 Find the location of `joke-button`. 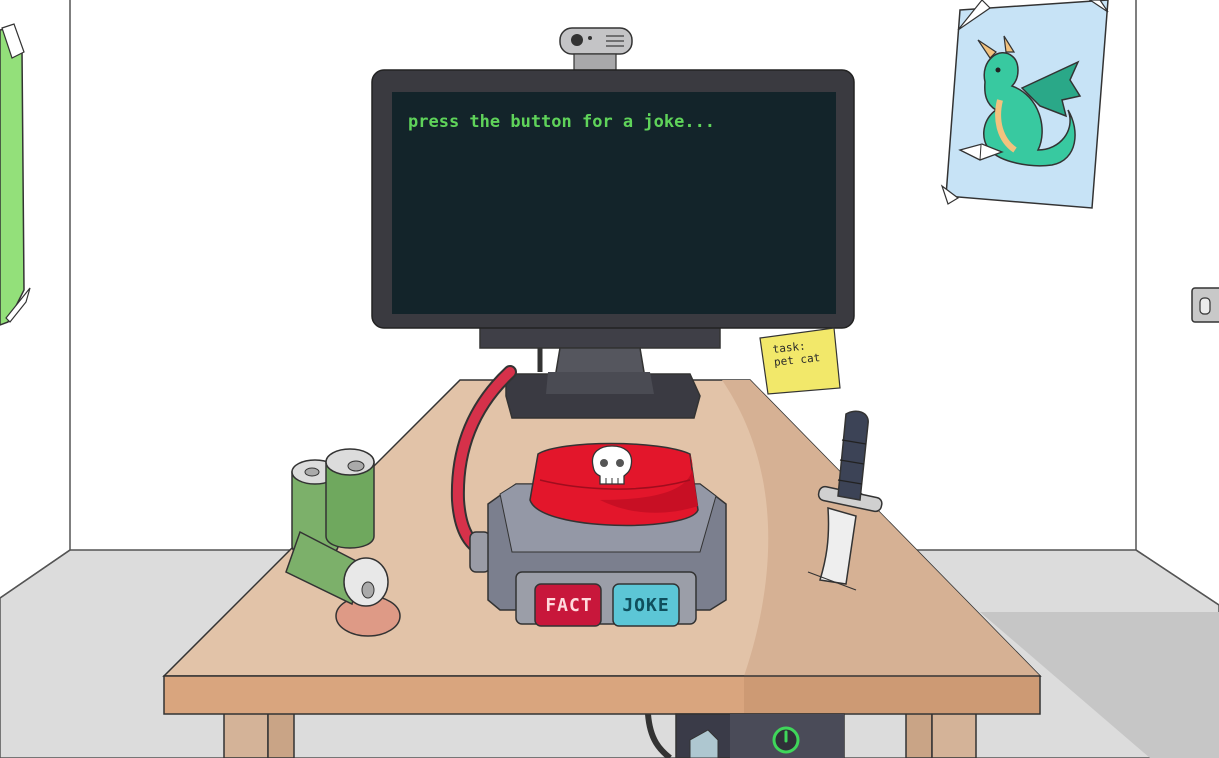

joke-button is located at coordinates (646, 605).